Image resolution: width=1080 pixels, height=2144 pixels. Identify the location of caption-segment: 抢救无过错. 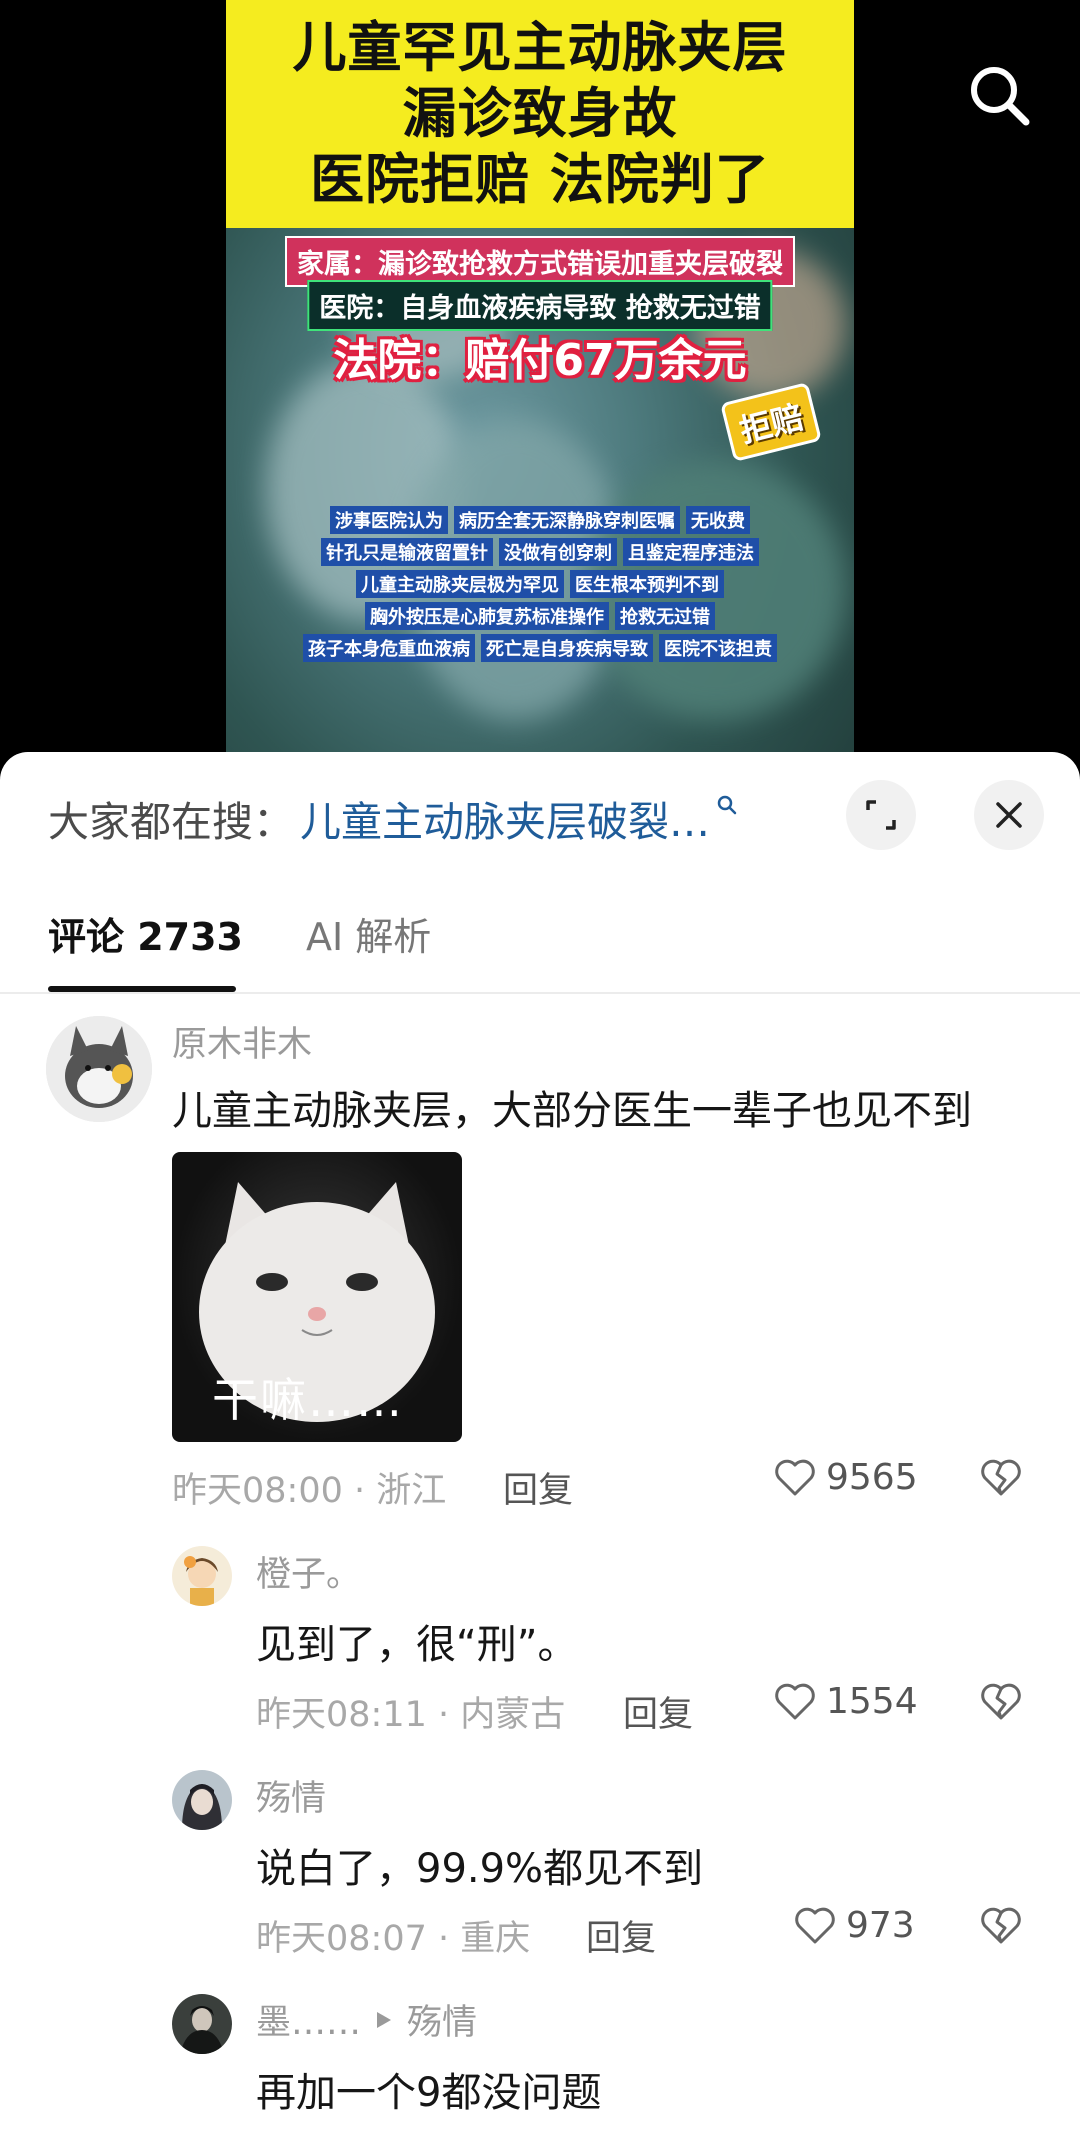
(665, 616).